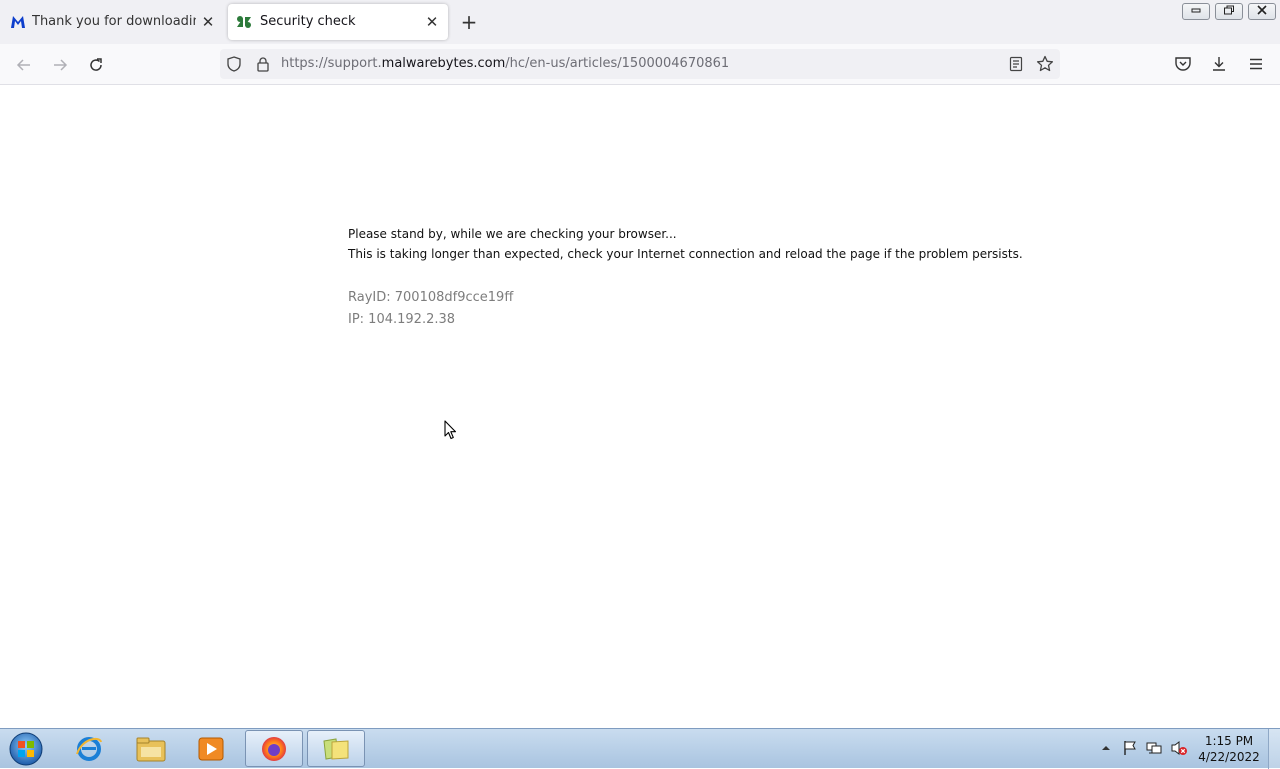  I want to click on taskbar-folder-window, so click(336, 748).